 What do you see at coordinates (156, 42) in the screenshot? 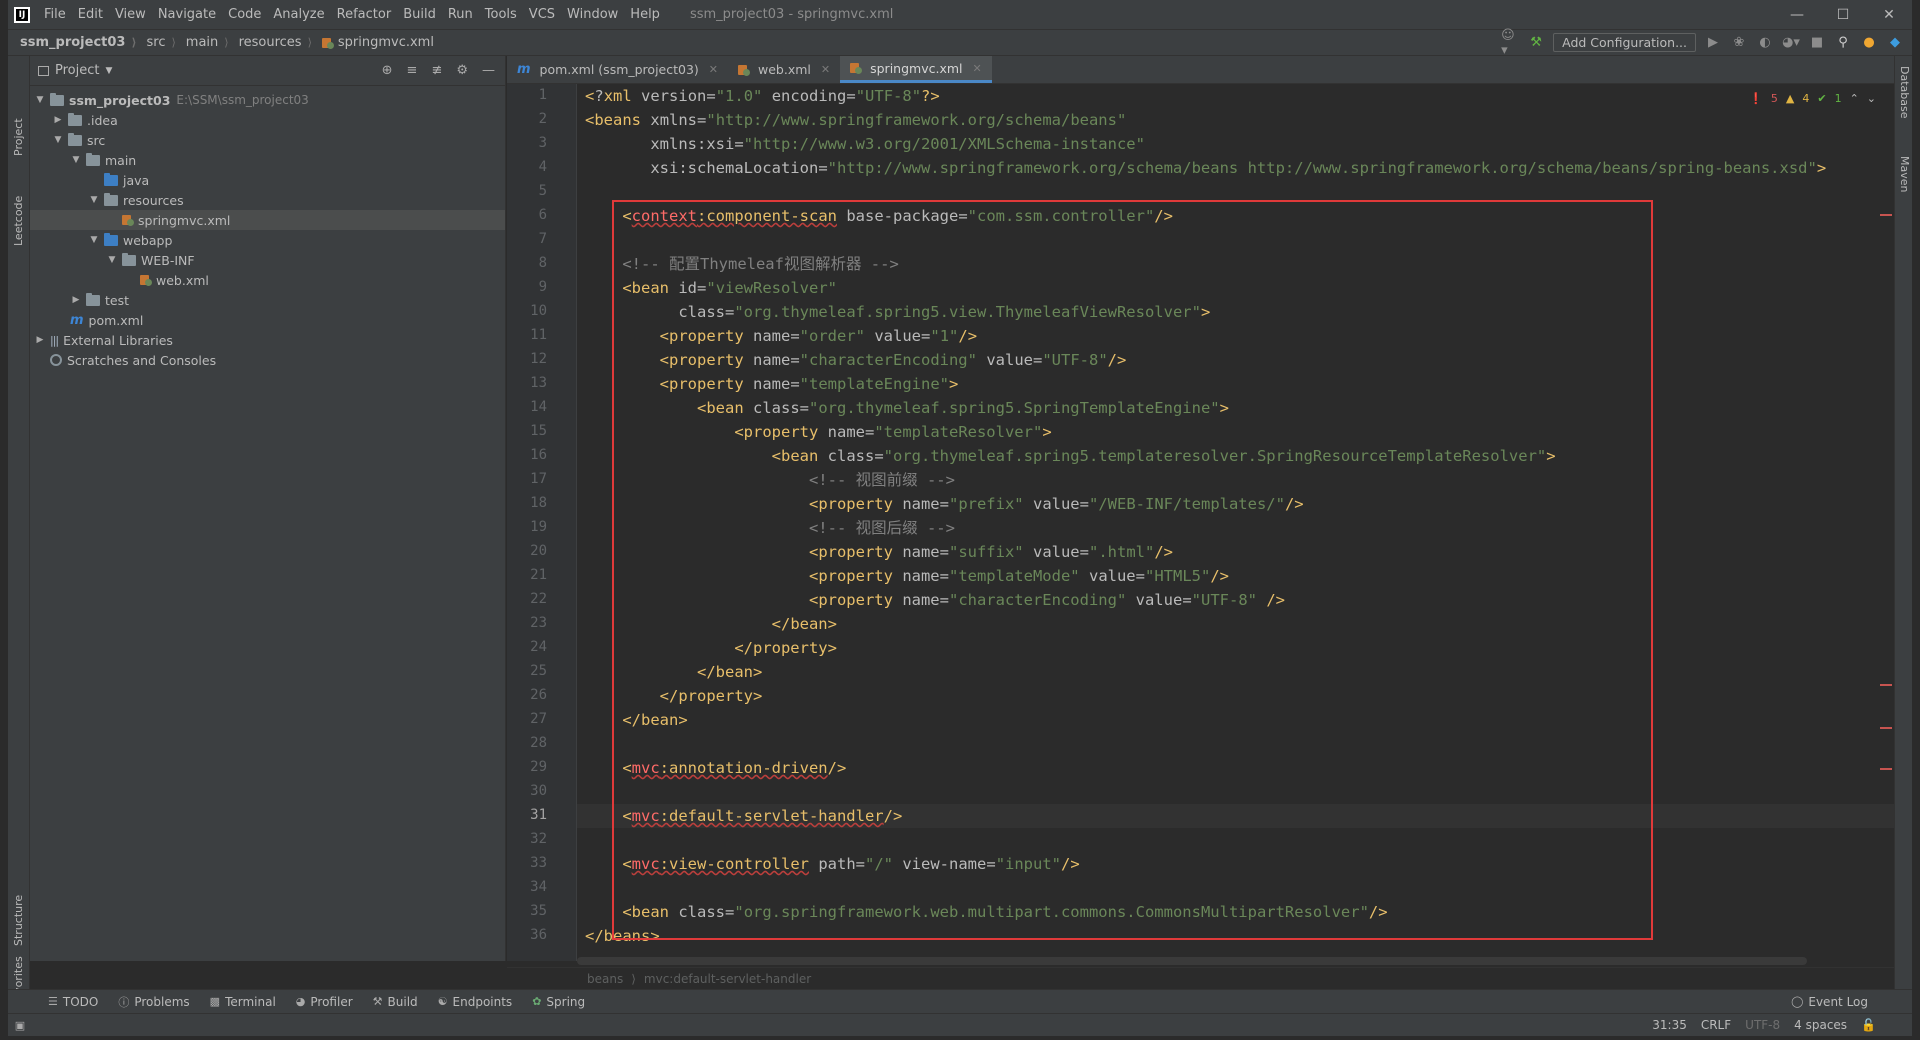
I see `breadcrumb-src: src ⟩` at bounding box center [156, 42].